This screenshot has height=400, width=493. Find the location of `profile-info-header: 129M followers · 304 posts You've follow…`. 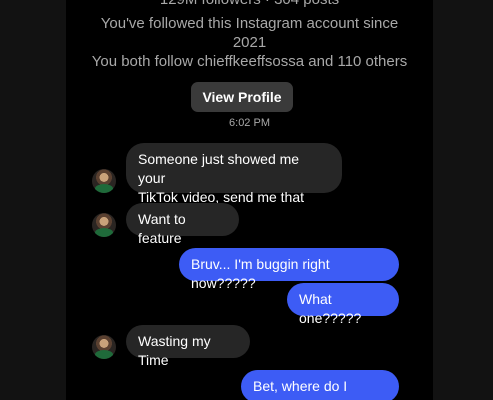

profile-info-header: 129M followers · 304 posts You've follow… is located at coordinates (249, 35).